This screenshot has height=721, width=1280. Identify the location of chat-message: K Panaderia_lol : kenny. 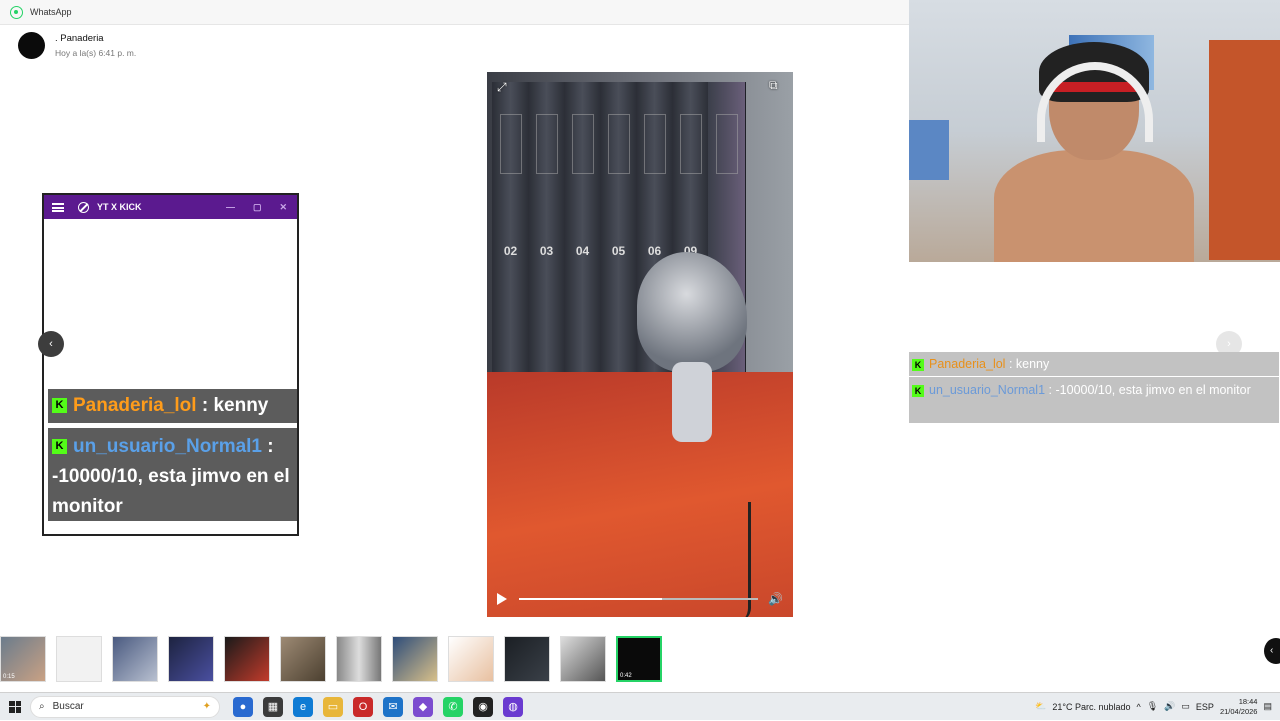
(172, 406).